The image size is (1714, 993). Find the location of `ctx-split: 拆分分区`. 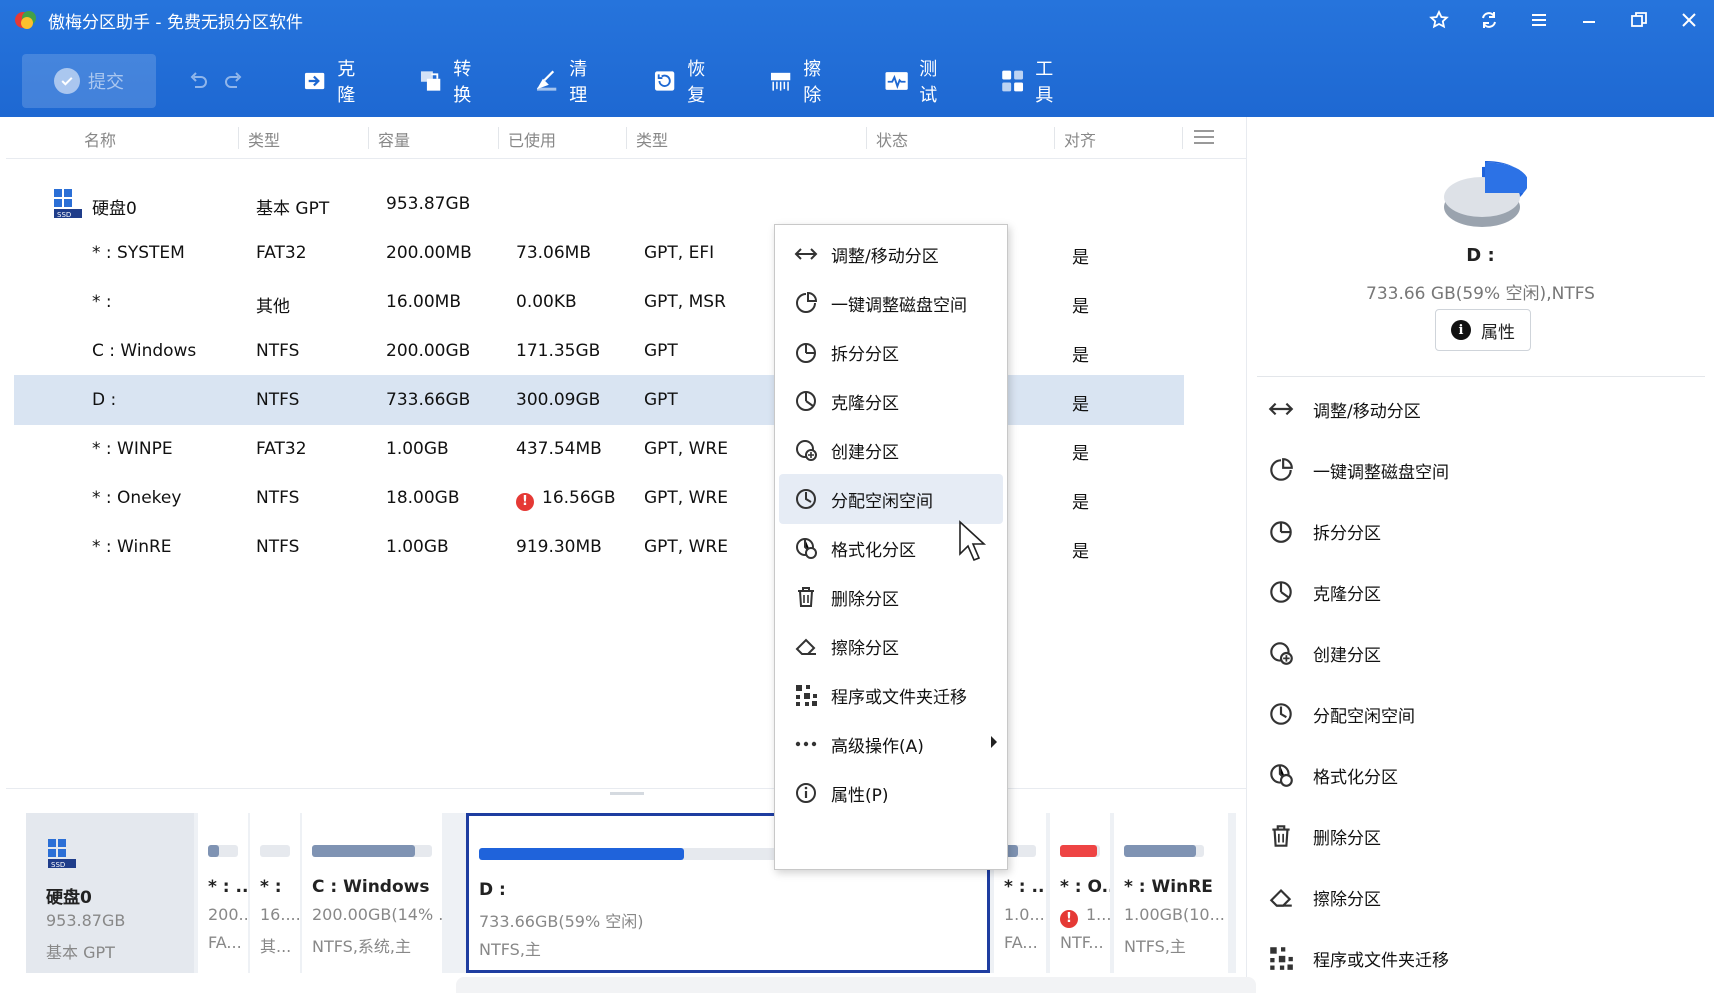

ctx-split: 拆分分区 is located at coordinates (891, 352).